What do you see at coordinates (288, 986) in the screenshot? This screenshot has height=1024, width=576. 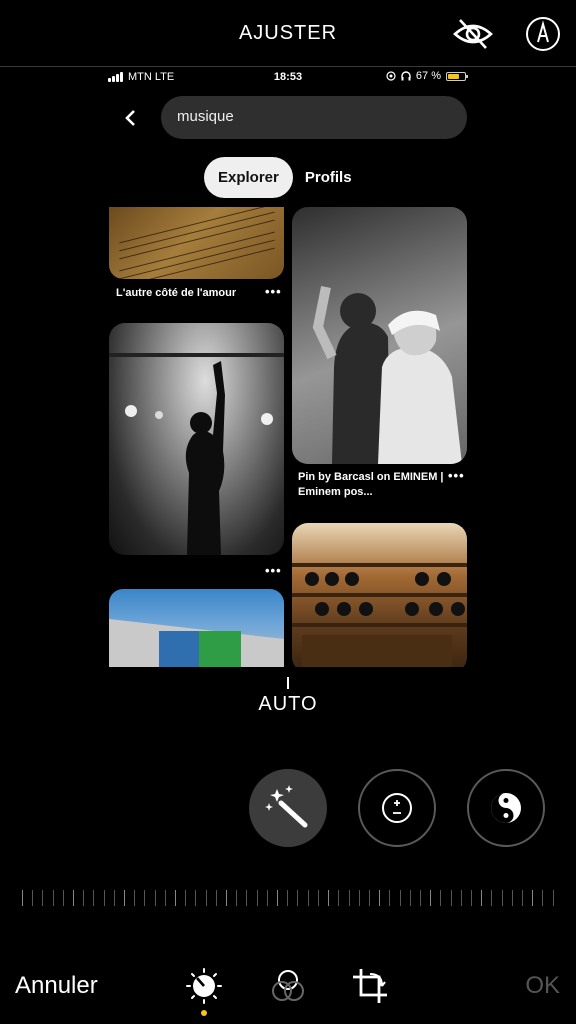 I see `filters-icon` at bounding box center [288, 986].